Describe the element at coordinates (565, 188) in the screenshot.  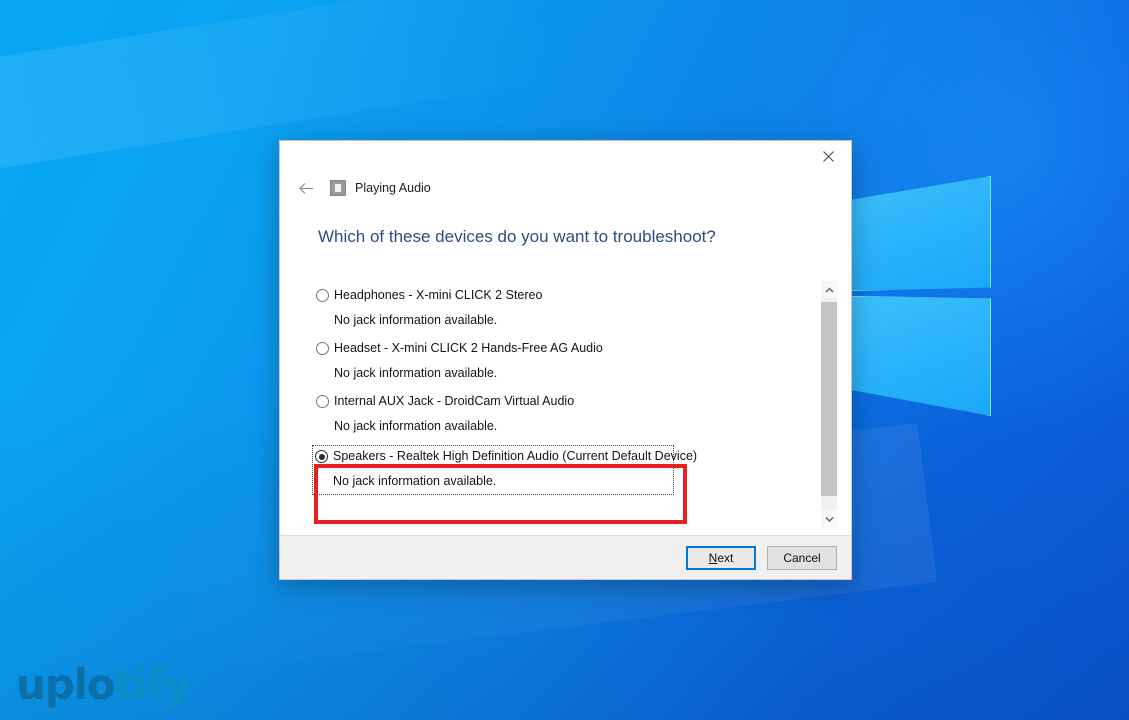
I see `dialog-nav-row: Playing Audio` at that location.